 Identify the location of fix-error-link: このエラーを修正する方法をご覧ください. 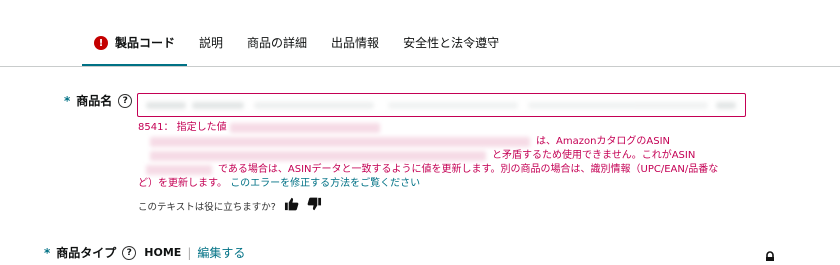
(325, 183).